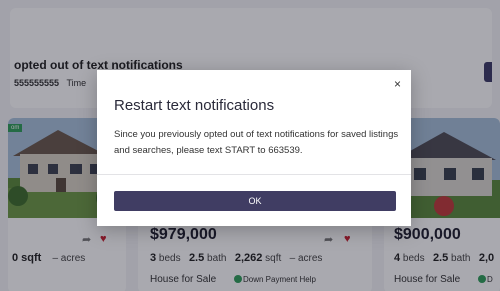 This screenshot has width=500, height=291. Describe the element at coordinates (397, 84) in the screenshot. I see `close-icon: ×` at that location.